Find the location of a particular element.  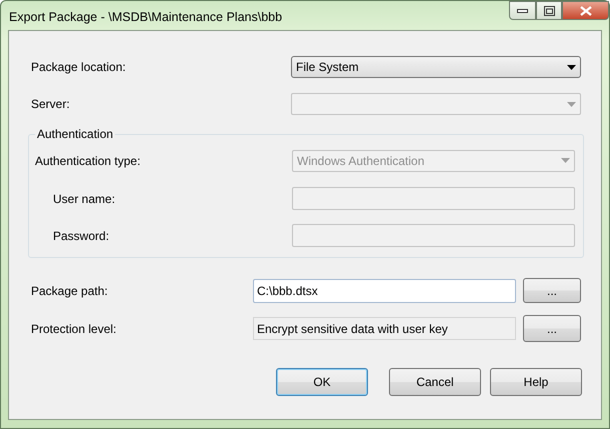

minimize-icon is located at coordinates (522, 10).